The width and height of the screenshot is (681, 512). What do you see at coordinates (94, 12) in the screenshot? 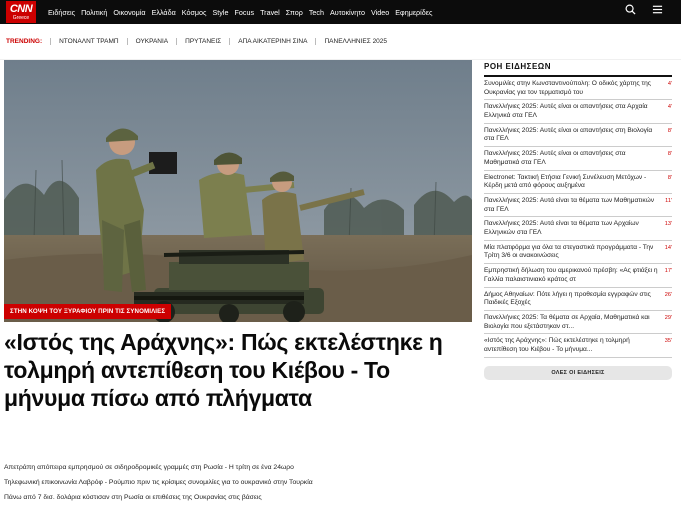
I see `nav-item: Πολιτική` at bounding box center [94, 12].